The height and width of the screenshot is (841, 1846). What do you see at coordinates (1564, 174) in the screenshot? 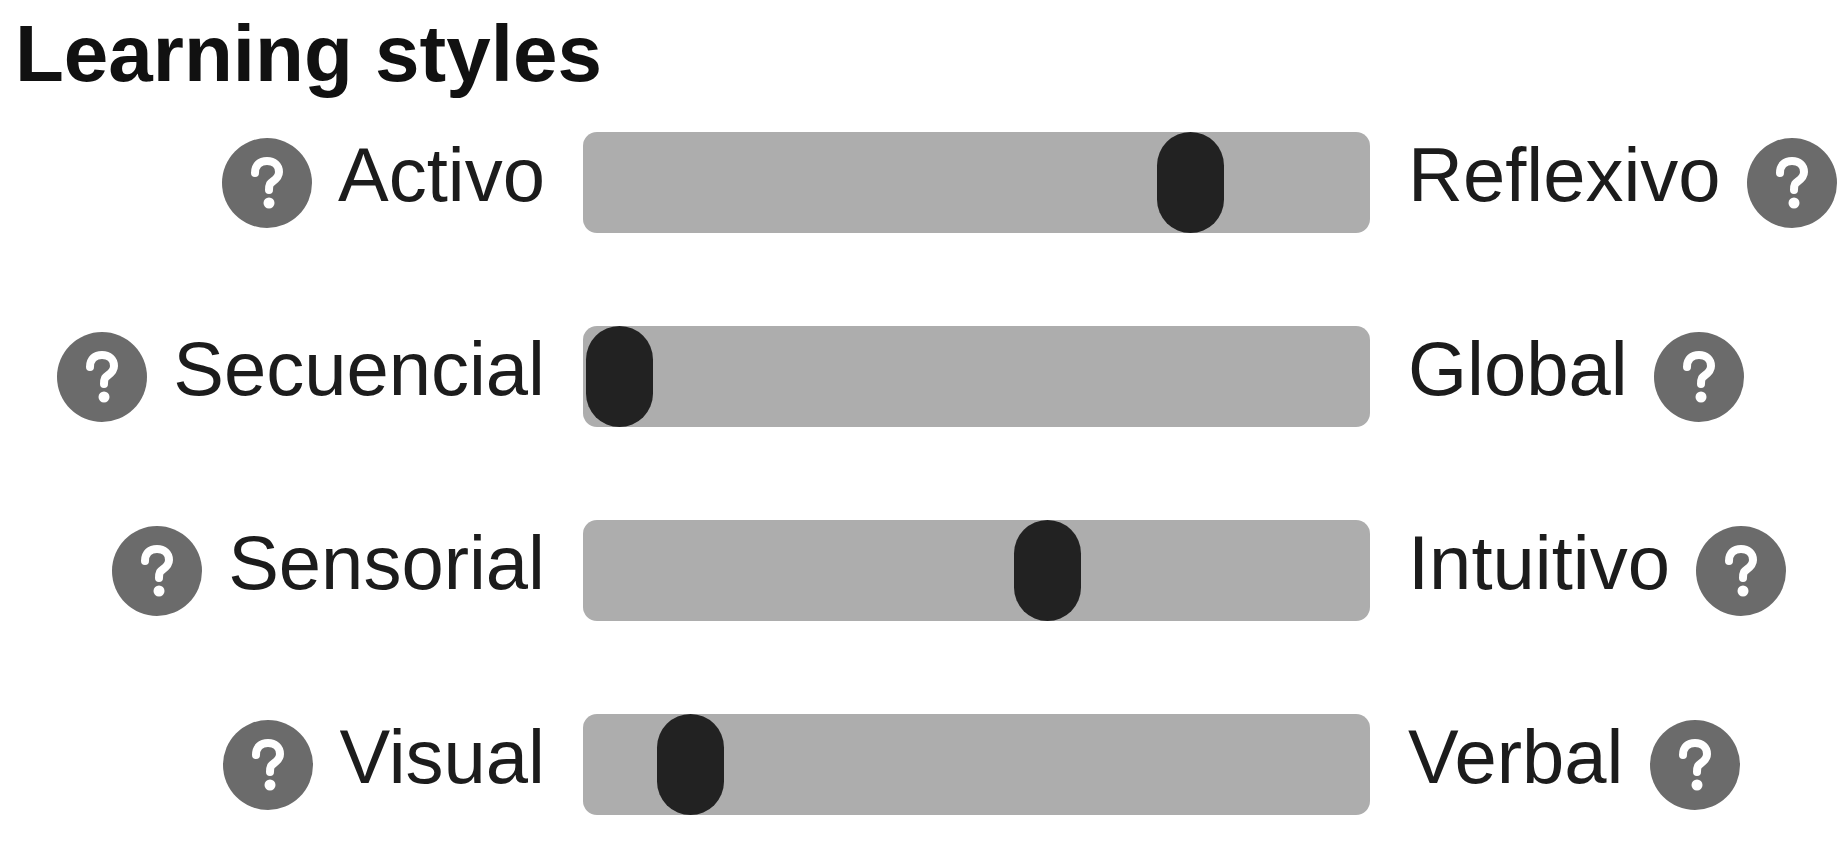
I see `style-label: Reflexivo` at bounding box center [1564, 174].